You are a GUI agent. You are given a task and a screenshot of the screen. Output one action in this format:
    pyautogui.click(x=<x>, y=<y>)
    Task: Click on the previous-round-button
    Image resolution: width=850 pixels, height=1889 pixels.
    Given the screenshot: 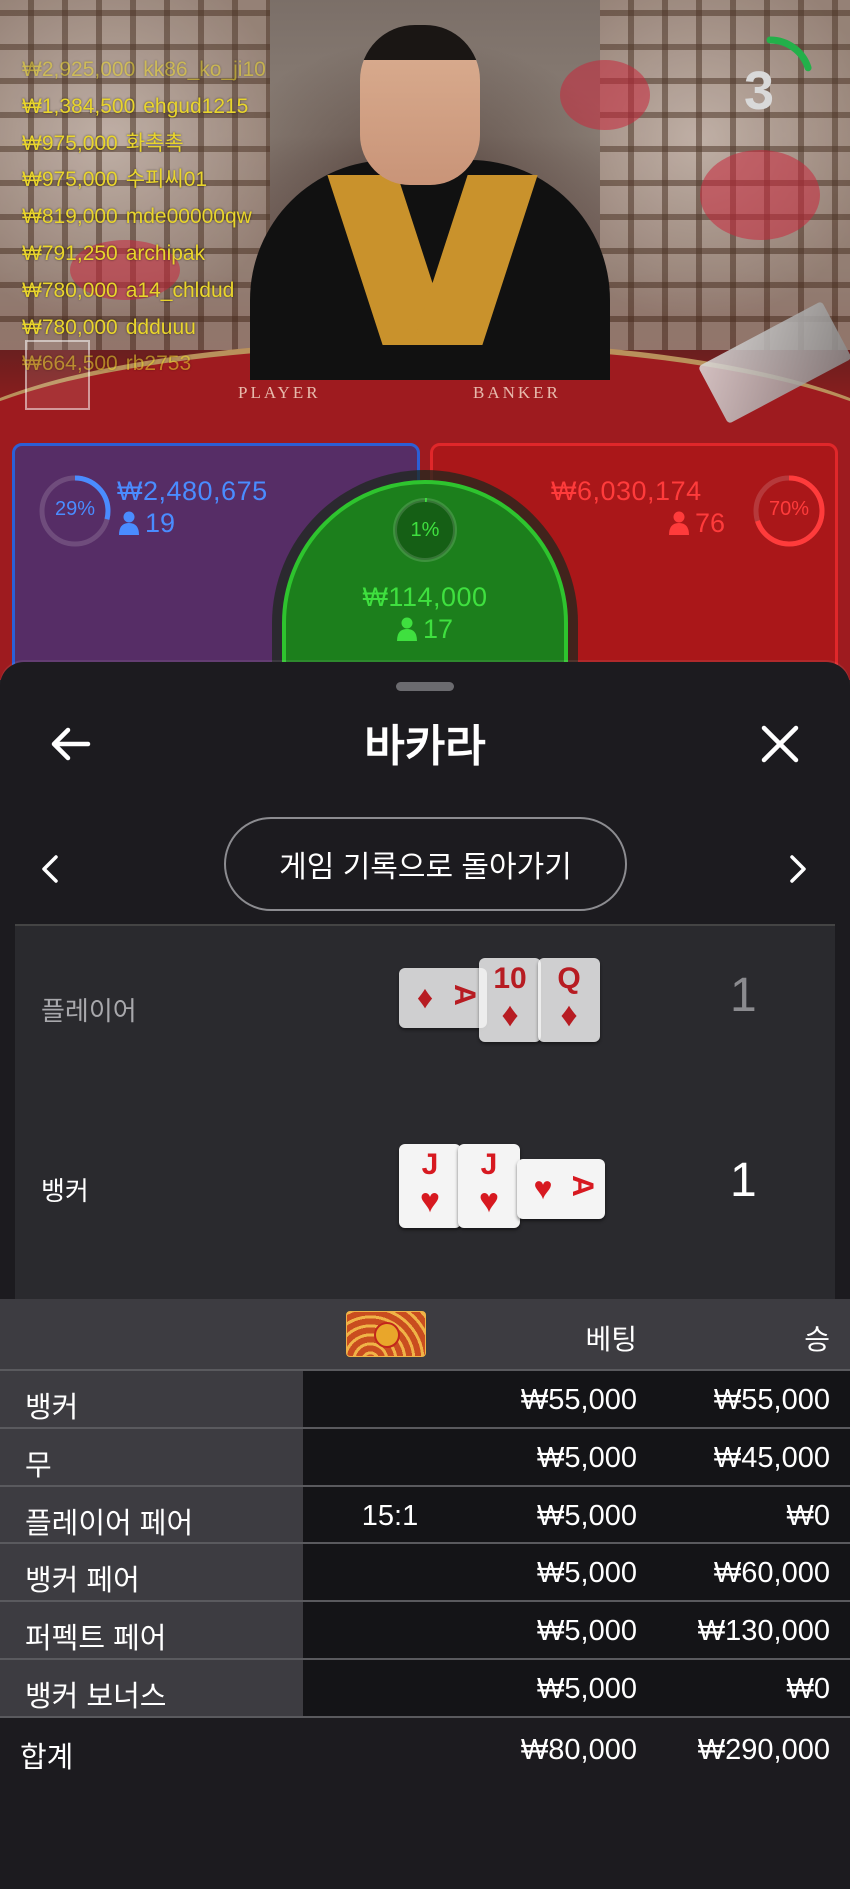 What is the action you would take?
    pyautogui.click(x=50, y=869)
    